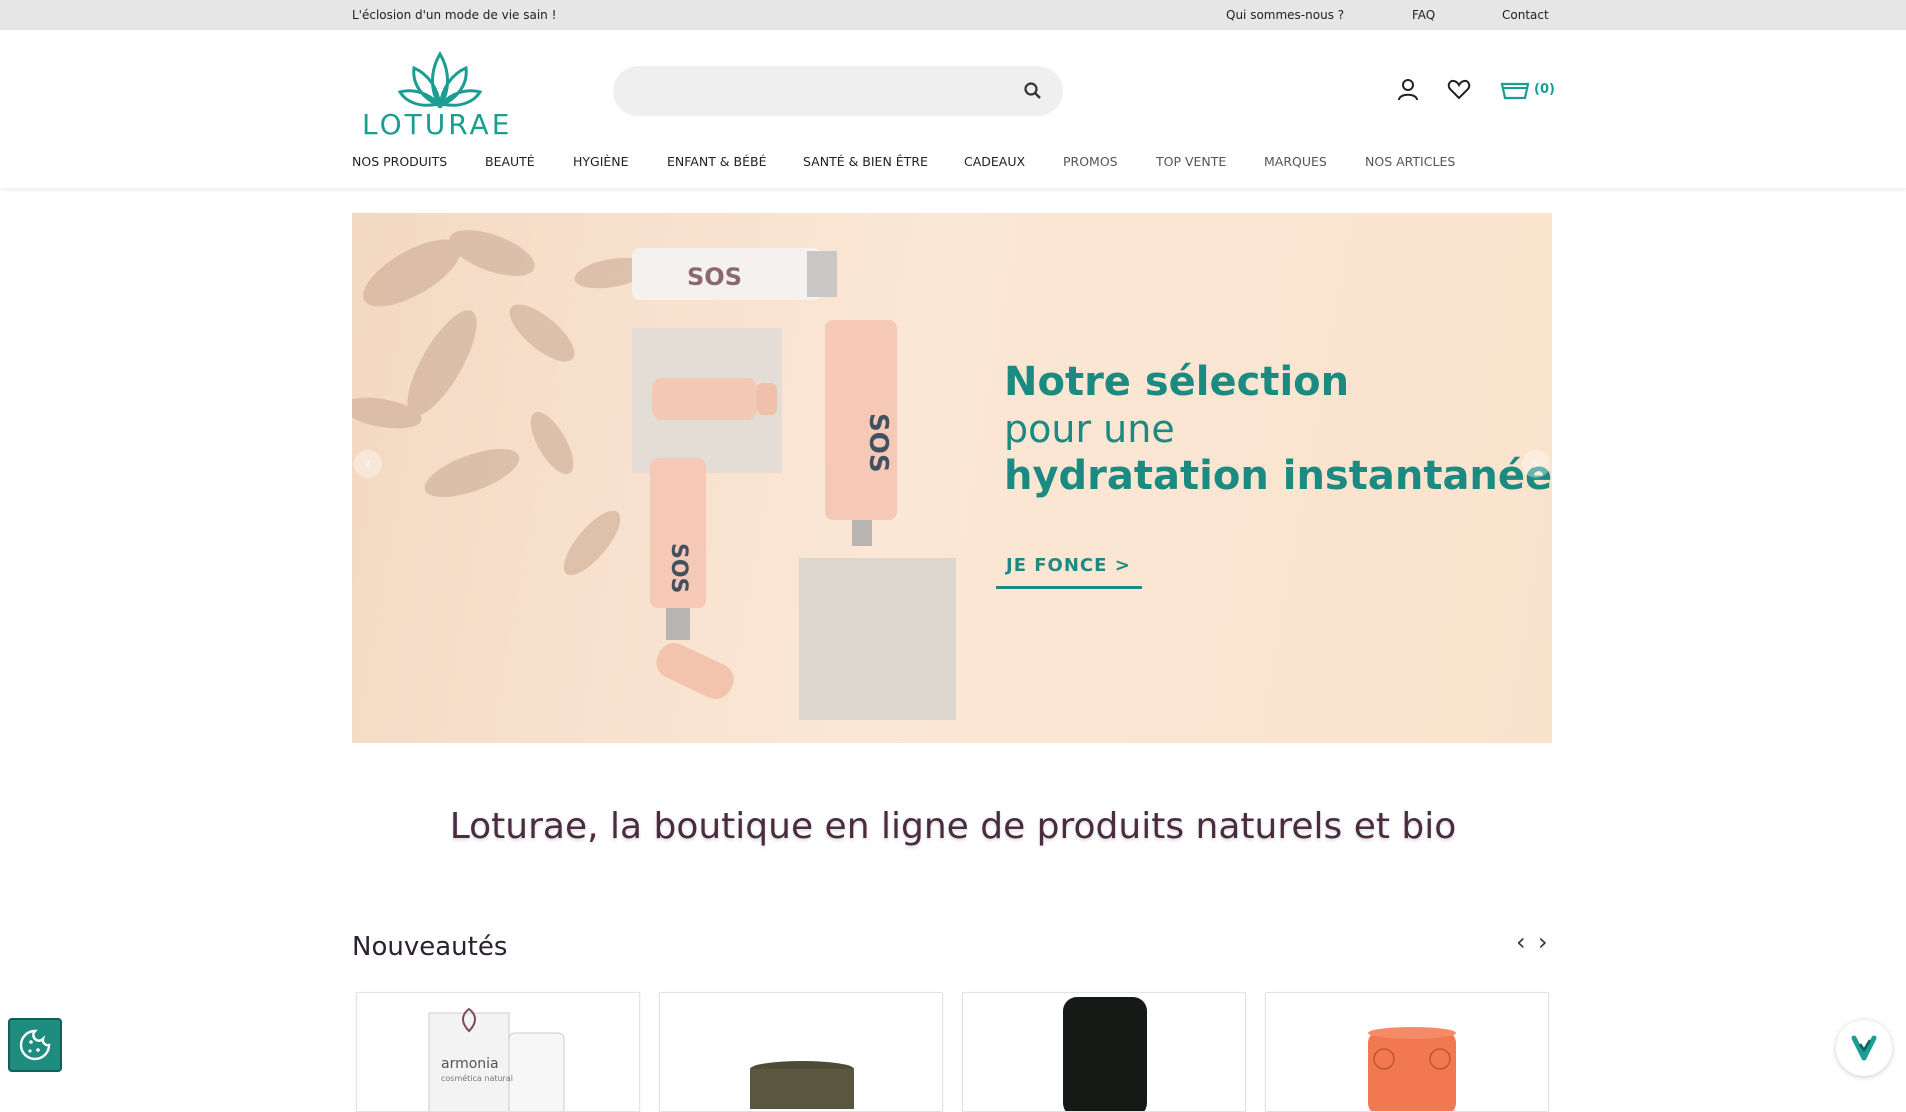  I want to click on heart-icon, so click(1459, 89).